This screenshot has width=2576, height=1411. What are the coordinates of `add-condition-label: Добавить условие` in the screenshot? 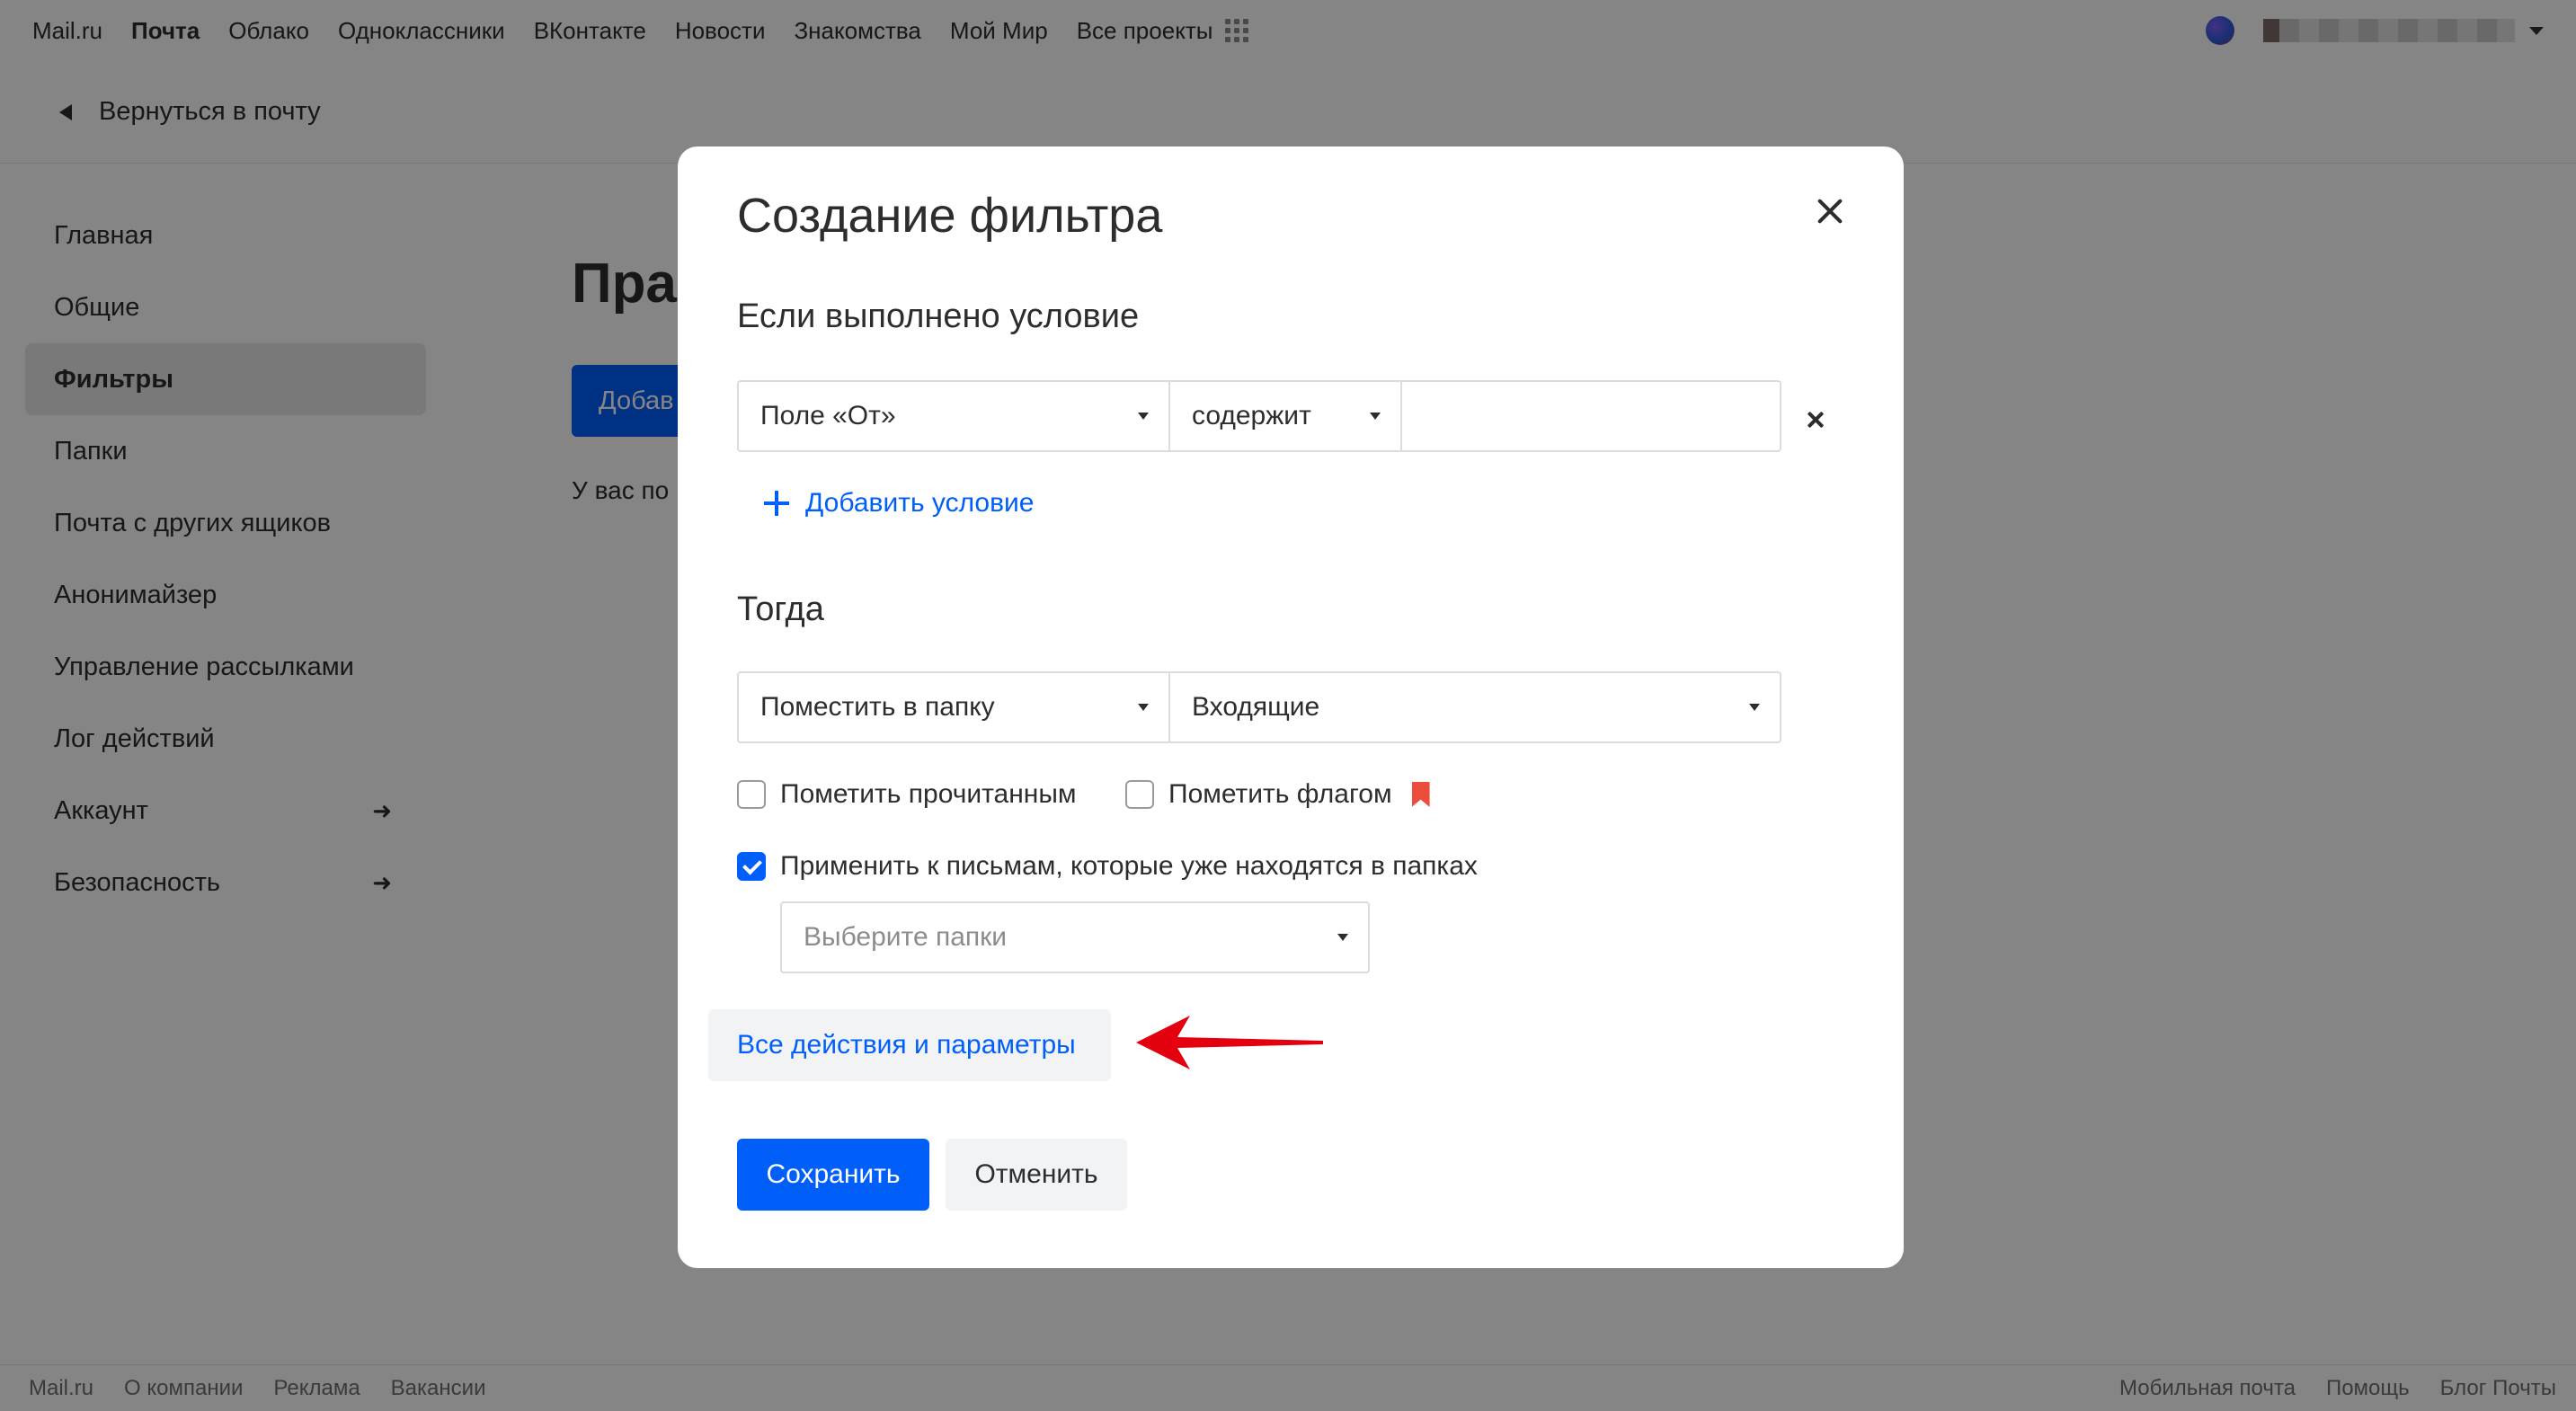 It's located at (920, 503).